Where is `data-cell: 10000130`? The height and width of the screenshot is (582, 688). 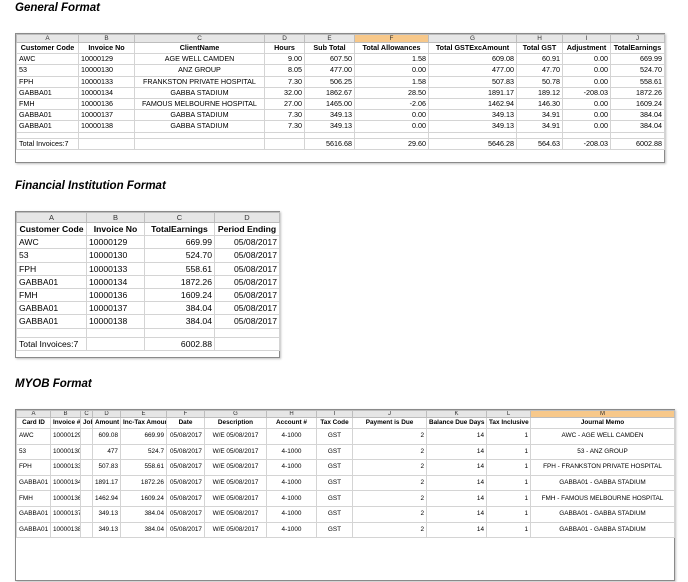 data-cell: 10000130 is located at coordinates (106, 70).